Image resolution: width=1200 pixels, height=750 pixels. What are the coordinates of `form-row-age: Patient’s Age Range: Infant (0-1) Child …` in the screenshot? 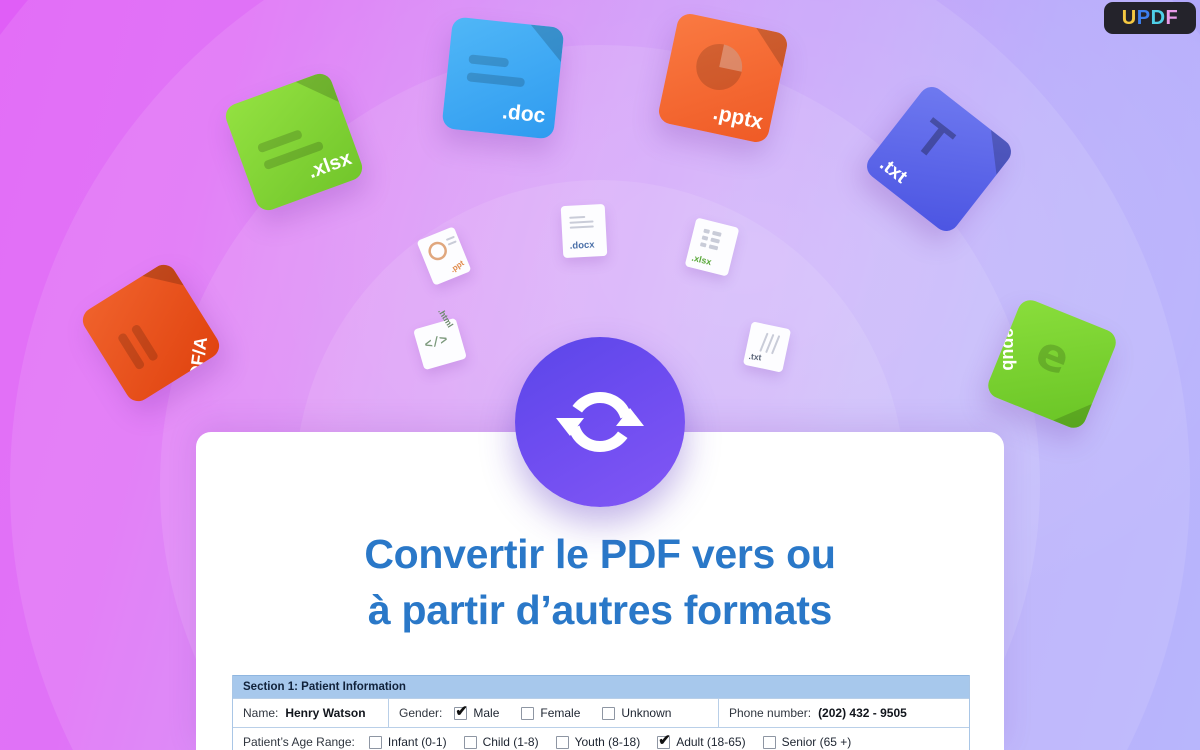 It's located at (601, 738).